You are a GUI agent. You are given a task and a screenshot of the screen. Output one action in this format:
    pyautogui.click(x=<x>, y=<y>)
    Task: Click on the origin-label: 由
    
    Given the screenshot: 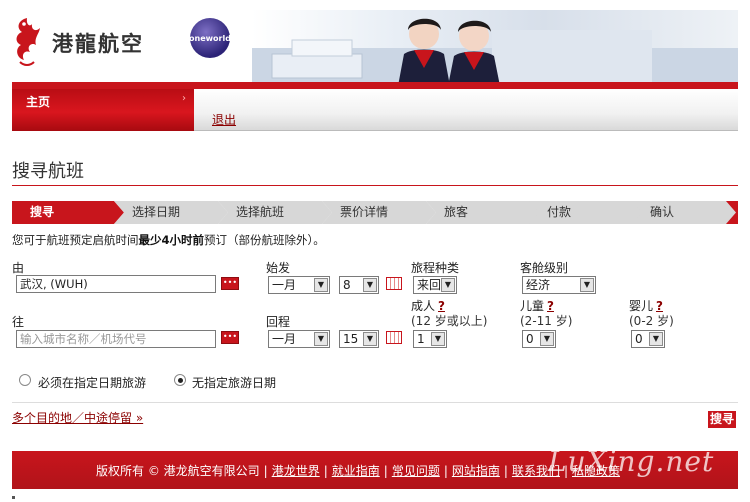 What is the action you would take?
    pyautogui.click(x=18, y=268)
    